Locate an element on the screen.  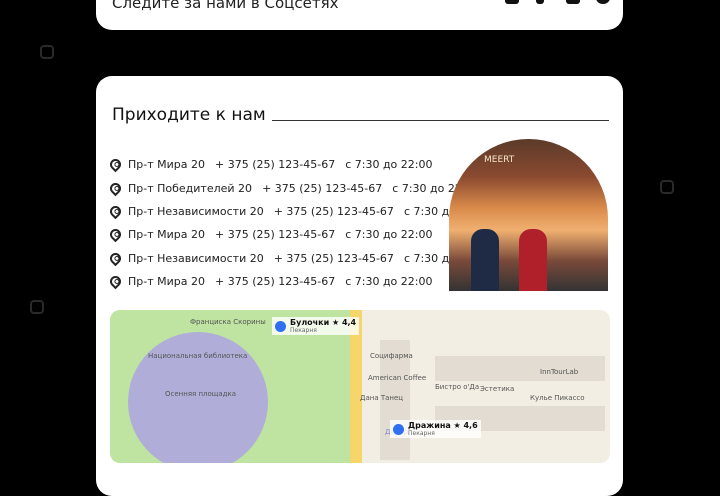
map-label: Дана Танец is located at coordinates (382, 398).